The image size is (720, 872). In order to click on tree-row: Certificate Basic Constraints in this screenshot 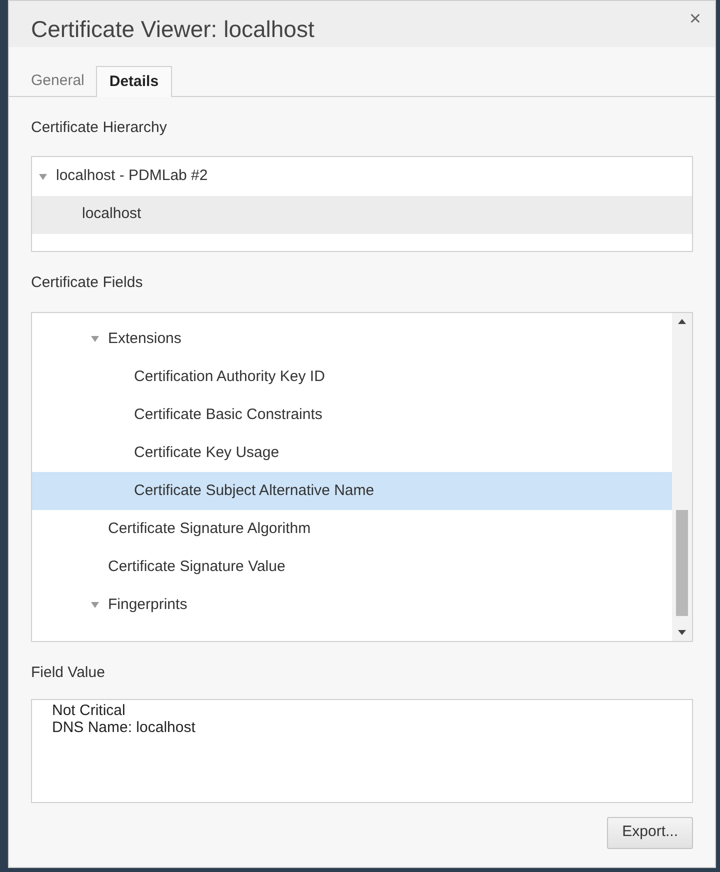, I will do `click(352, 415)`.